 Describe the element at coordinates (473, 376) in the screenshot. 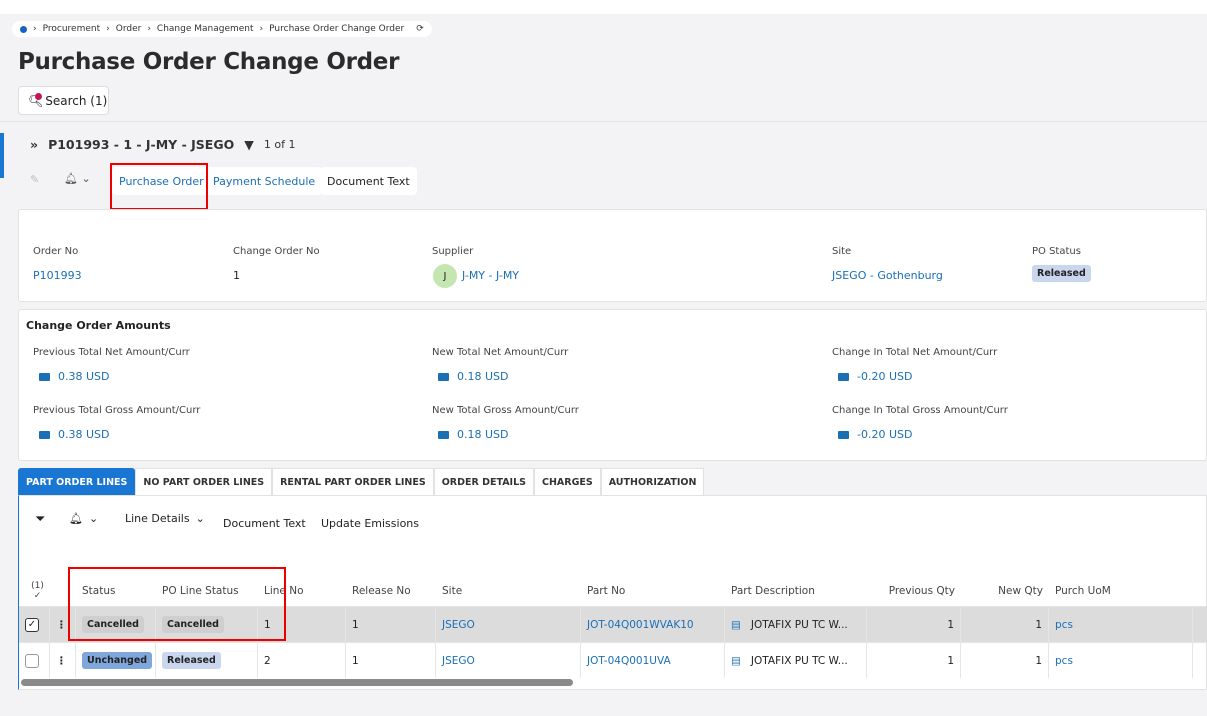

I see `new-net-value: 0.18 USD` at that location.